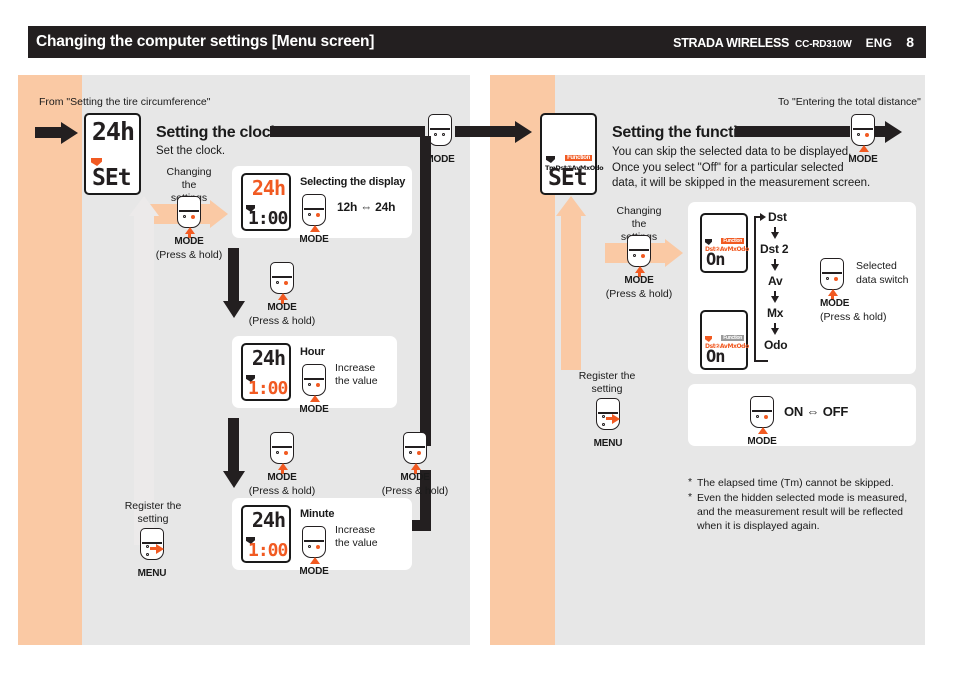 This screenshot has width=954, height=675. What do you see at coordinates (863, 139) in the screenshot?
I see `button-mode-top-right: MODE` at bounding box center [863, 139].